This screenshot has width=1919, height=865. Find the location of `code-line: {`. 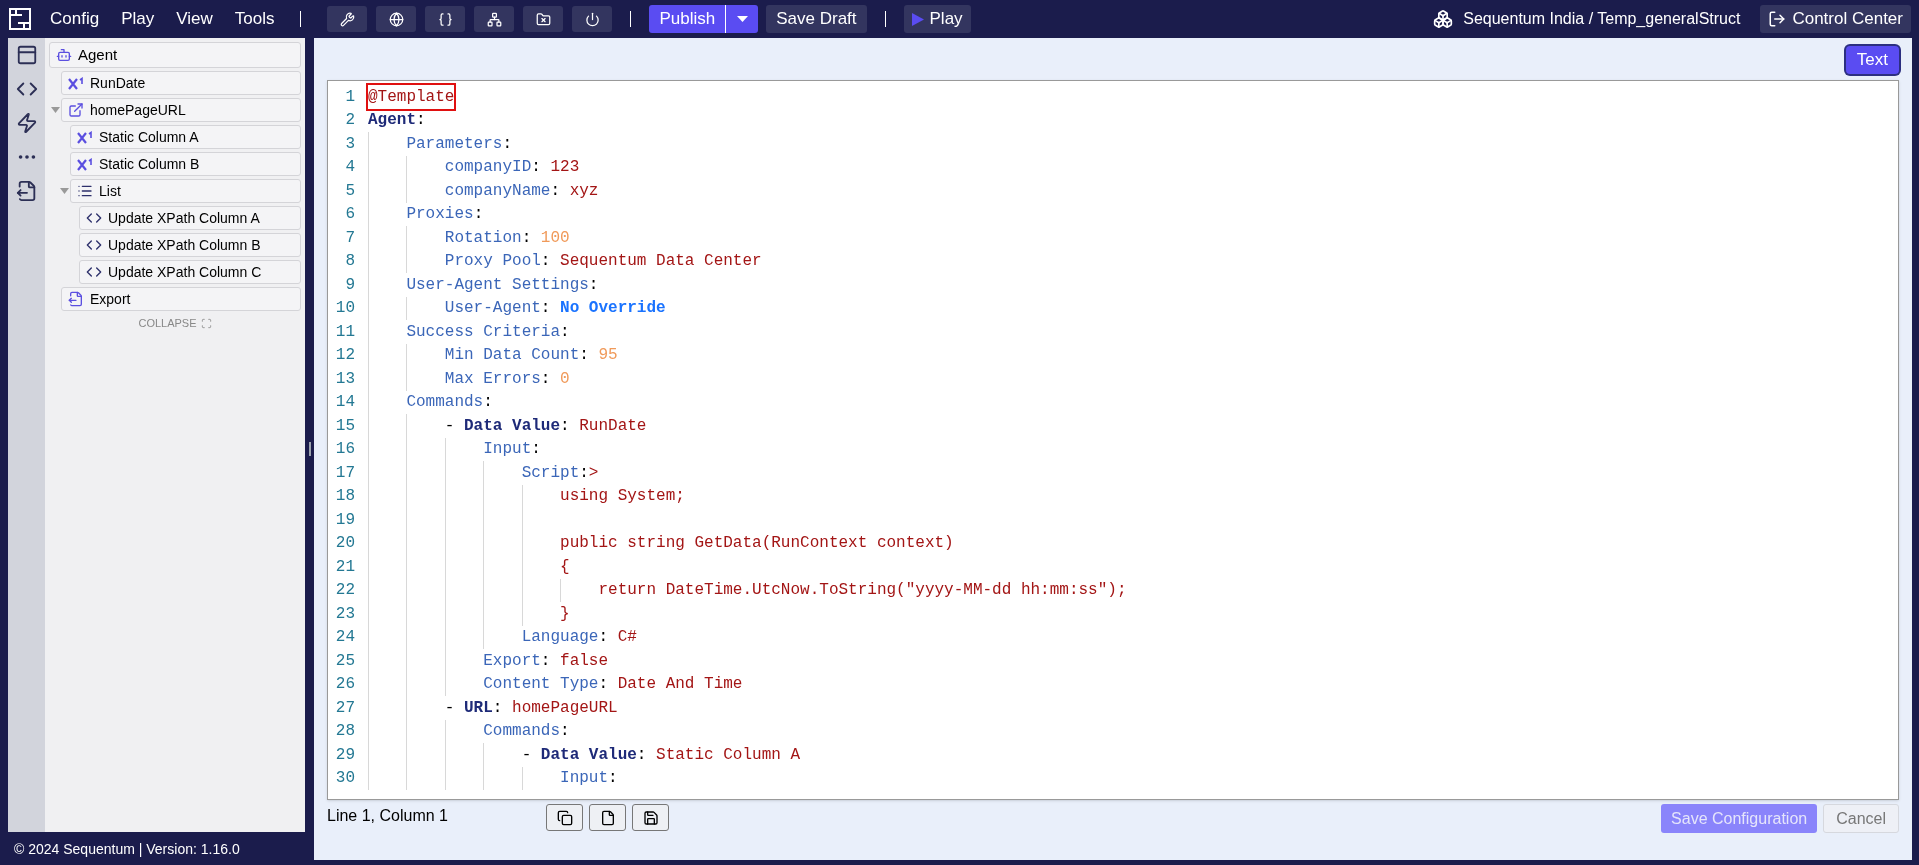

code-line: { is located at coordinates (564, 567).